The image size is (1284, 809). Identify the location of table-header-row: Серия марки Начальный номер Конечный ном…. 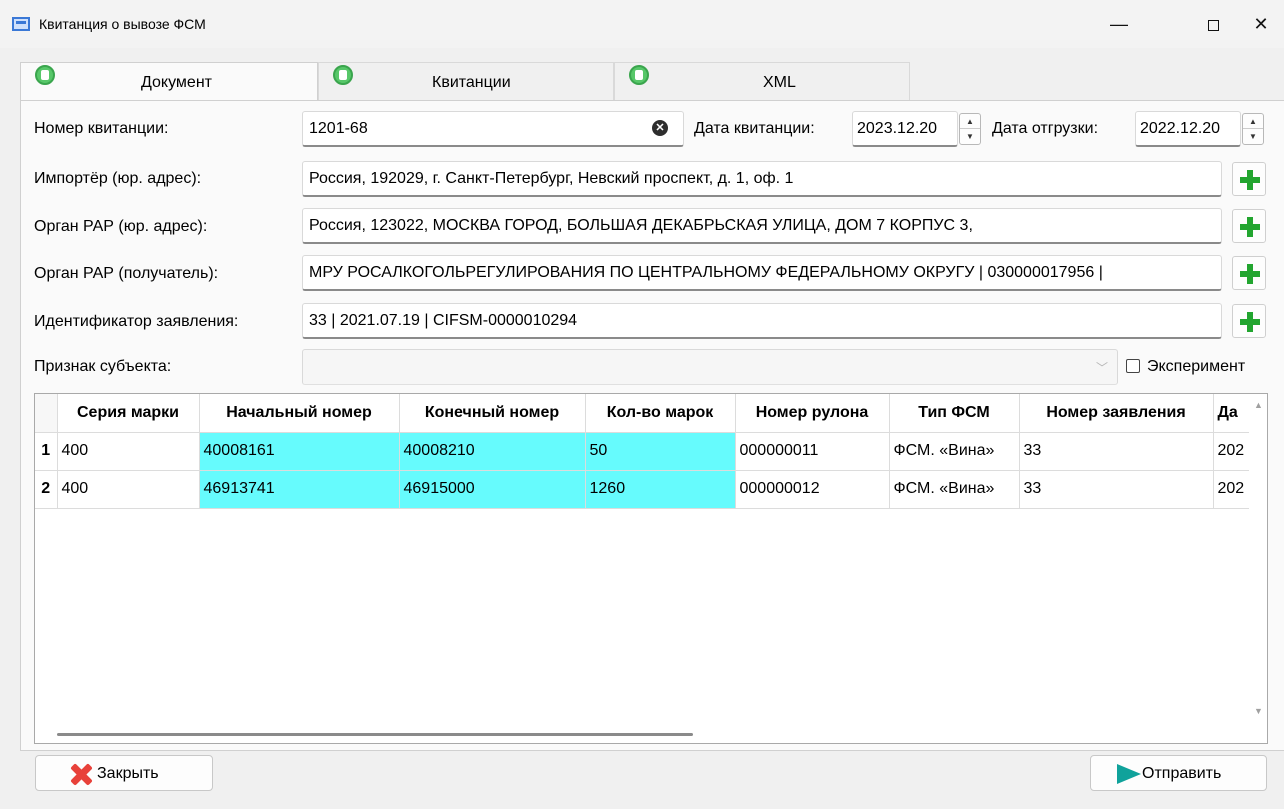
(644, 413).